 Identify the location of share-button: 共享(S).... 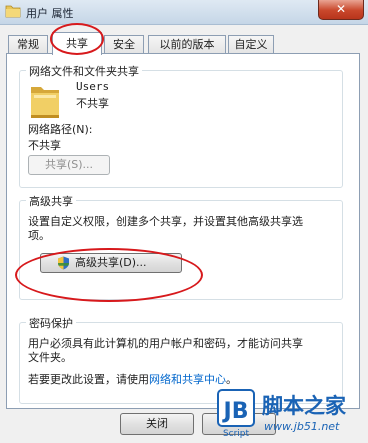
(69, 165).